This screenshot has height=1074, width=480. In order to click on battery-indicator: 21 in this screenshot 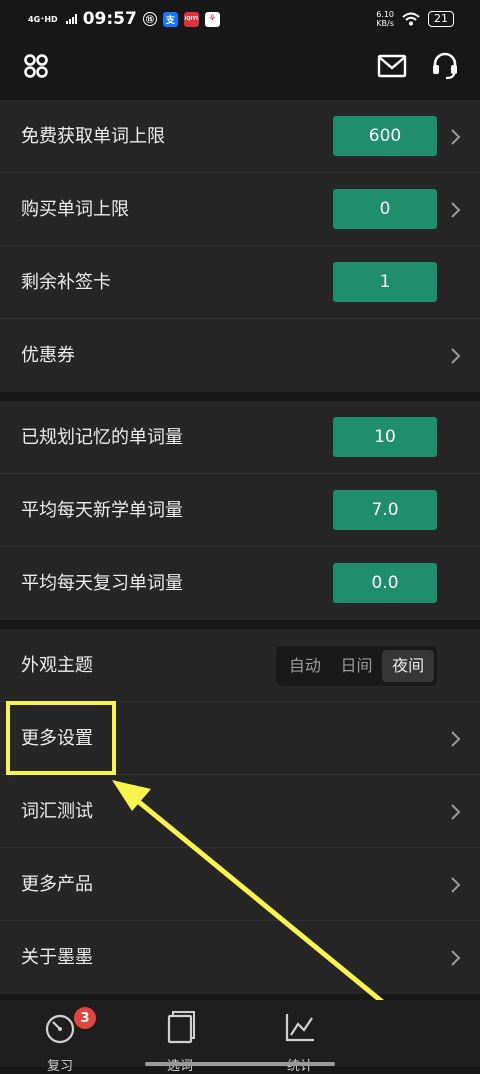, I will do `click(441, 19)`.